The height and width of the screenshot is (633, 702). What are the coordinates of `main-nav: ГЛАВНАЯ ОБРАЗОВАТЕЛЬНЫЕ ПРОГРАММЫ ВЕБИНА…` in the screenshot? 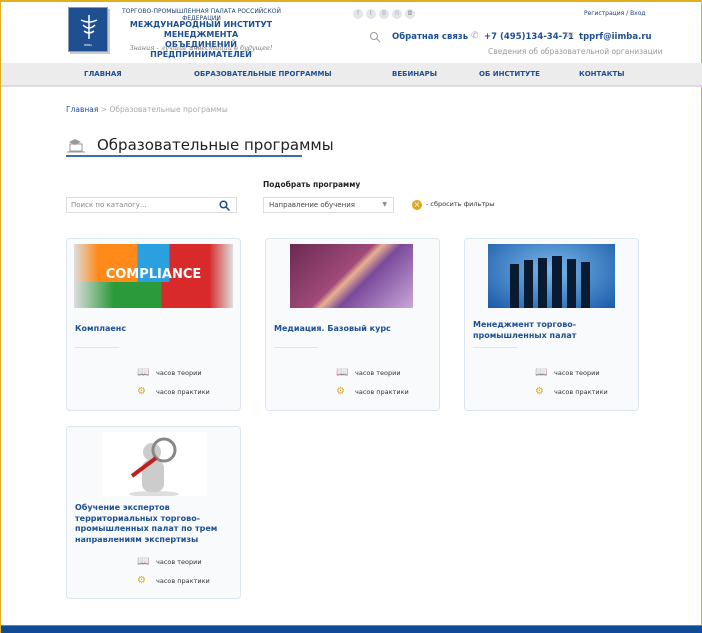 It's located at (351, 75).